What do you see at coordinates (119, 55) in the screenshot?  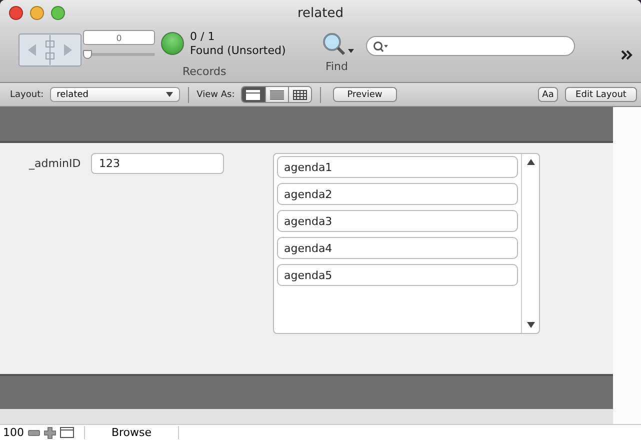 I see `record-slider` at bounding box center [119, 55].